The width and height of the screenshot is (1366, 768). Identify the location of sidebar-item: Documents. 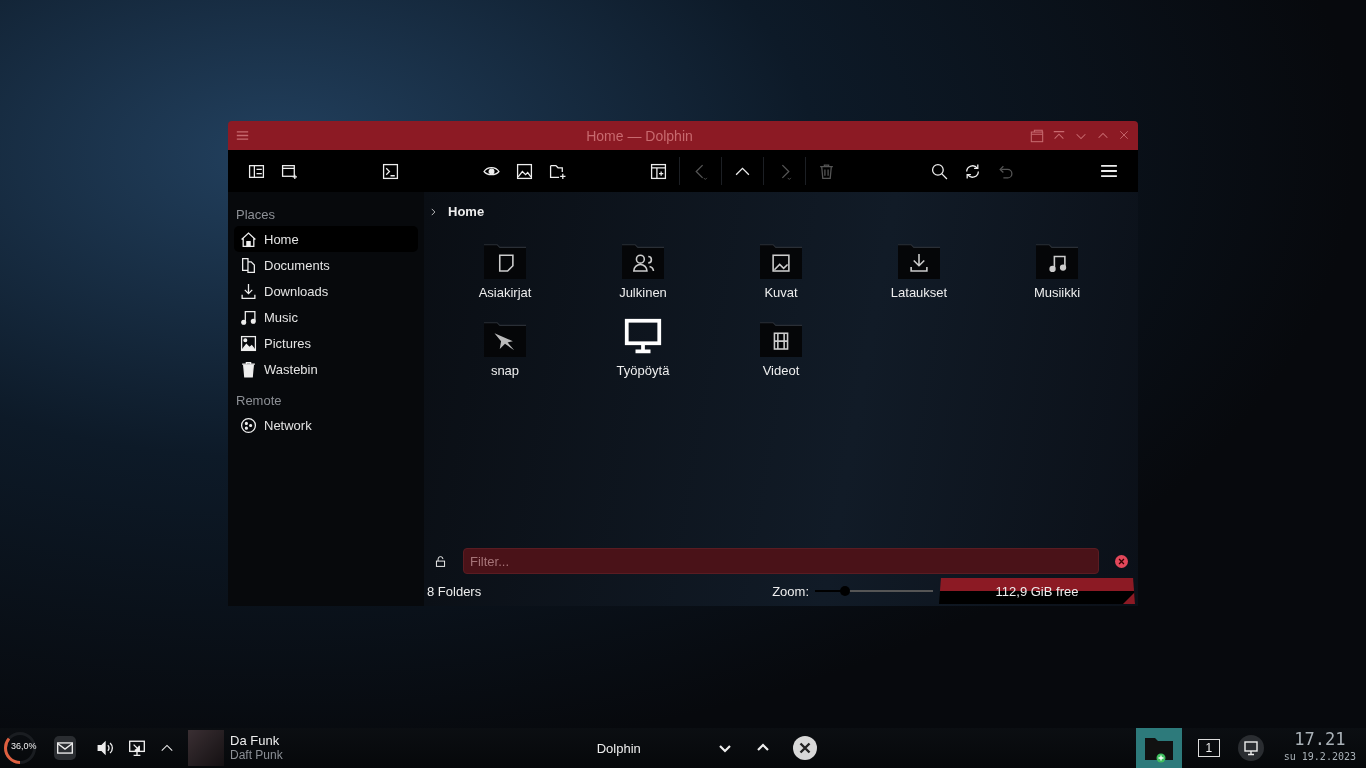
(326, 265).